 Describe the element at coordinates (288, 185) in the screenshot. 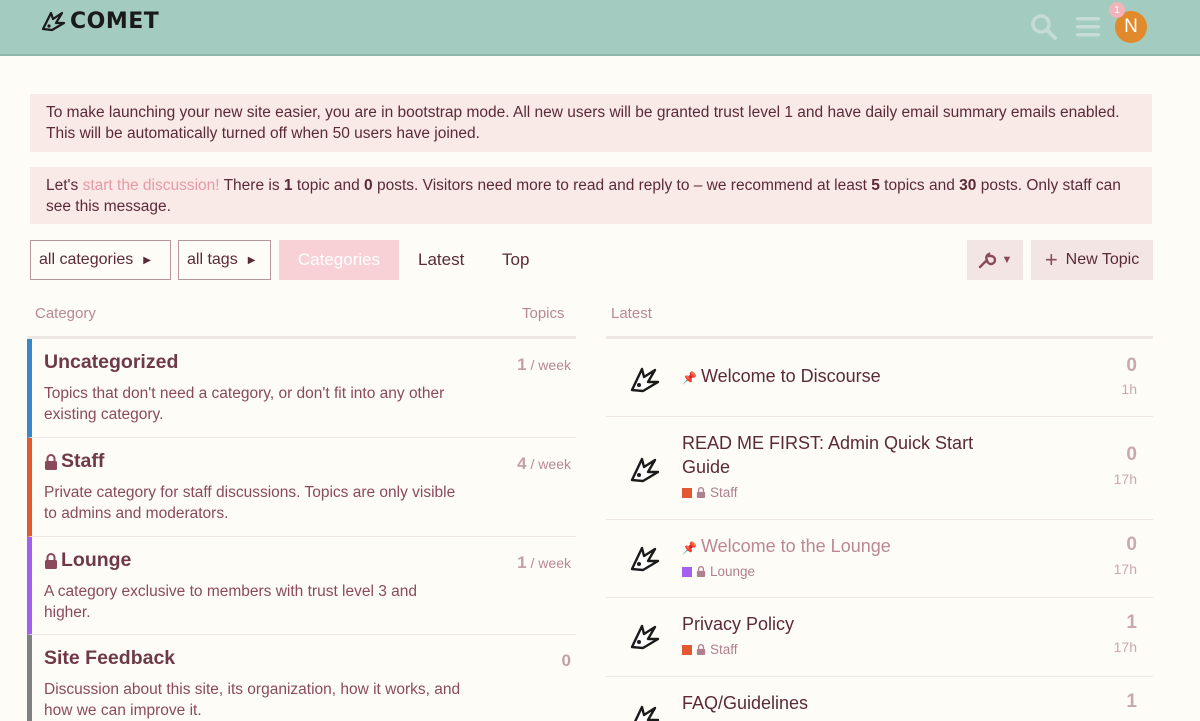

I see `topic-count: 1` at that location.